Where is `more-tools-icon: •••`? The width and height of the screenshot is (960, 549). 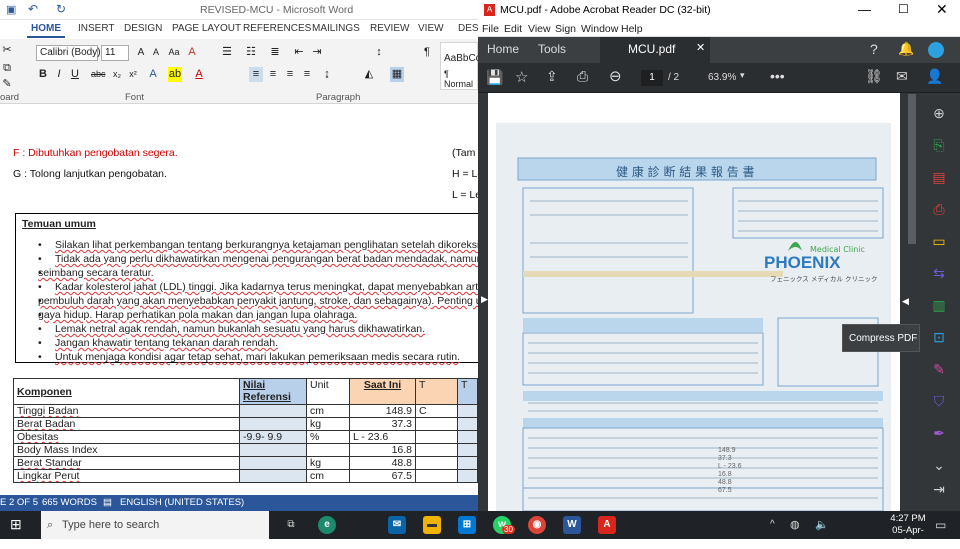
more-tools-icon: ••• is located at coordinates (777, 76).